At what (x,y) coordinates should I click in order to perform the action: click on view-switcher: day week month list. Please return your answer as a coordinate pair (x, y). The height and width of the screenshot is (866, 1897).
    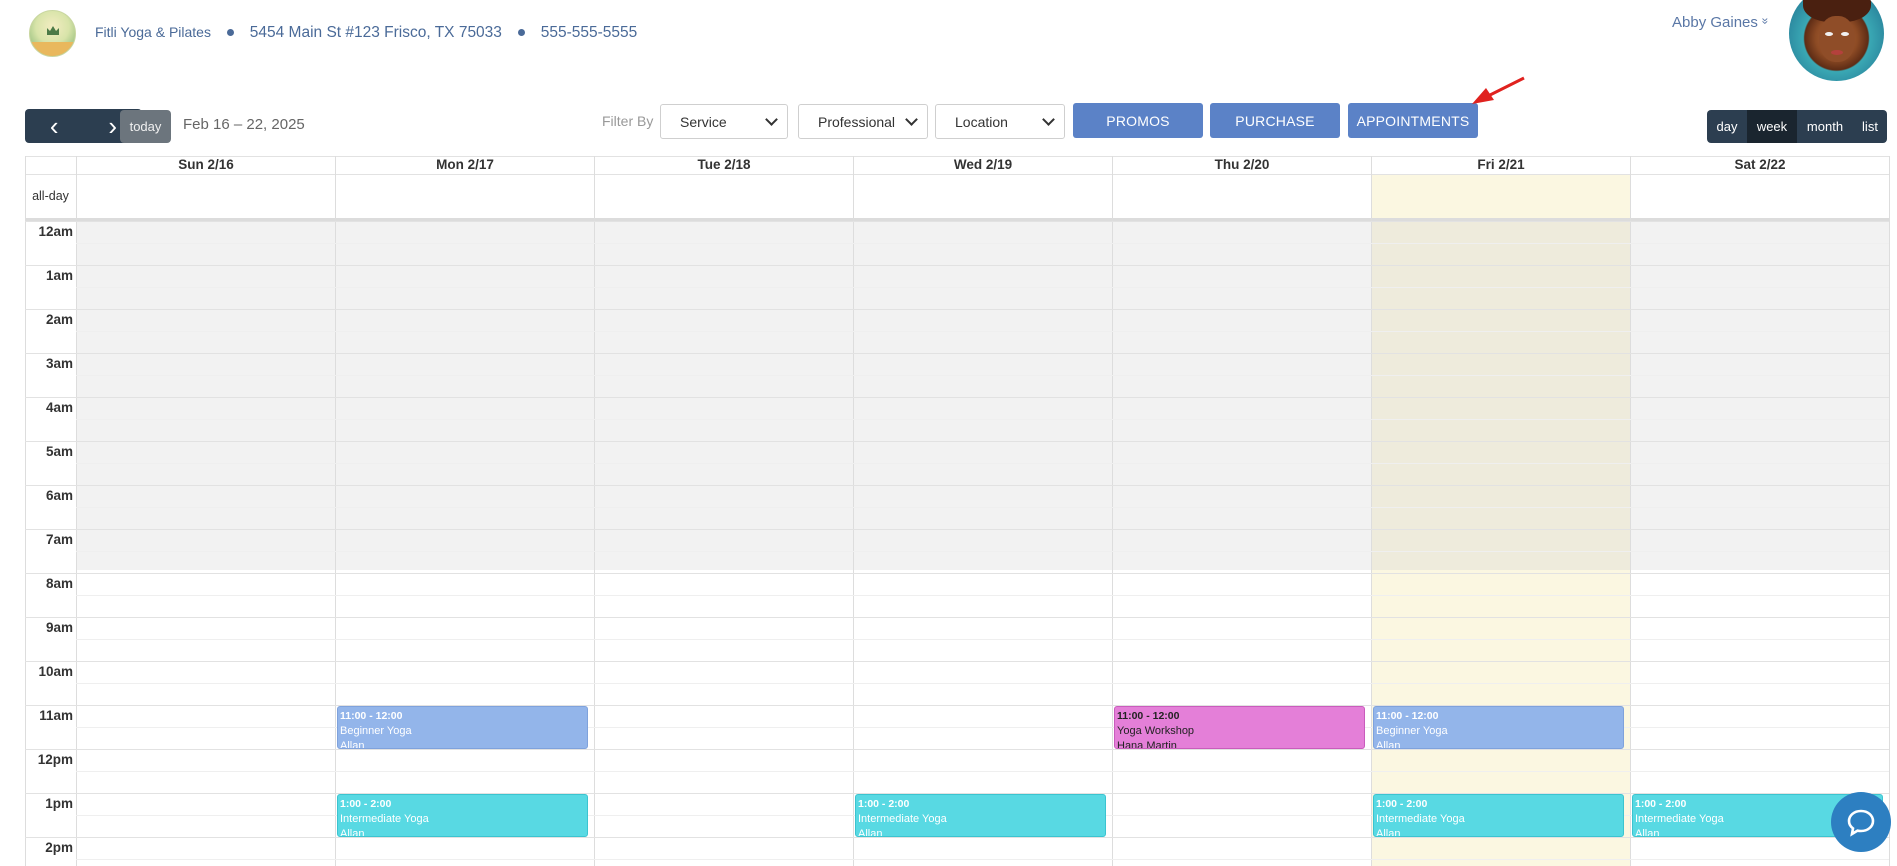
    Looking at the image, I should click on (1797, 126).